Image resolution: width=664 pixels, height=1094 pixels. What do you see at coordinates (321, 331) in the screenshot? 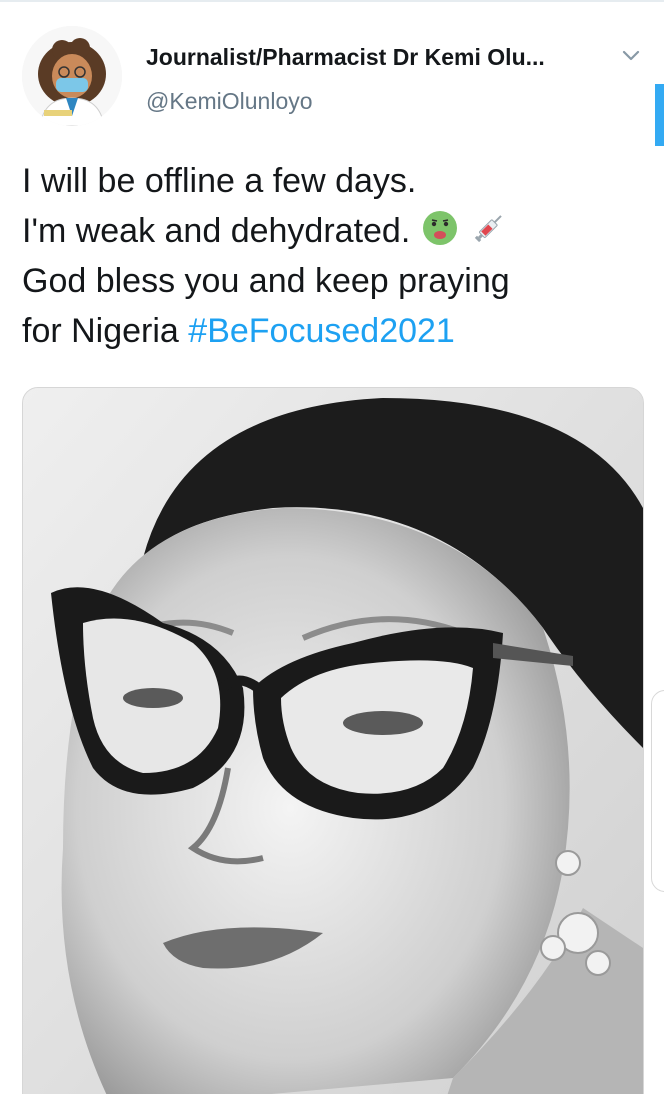
I see `hashtag-link: #BeFocused2021` at bounding box center [321, 331].